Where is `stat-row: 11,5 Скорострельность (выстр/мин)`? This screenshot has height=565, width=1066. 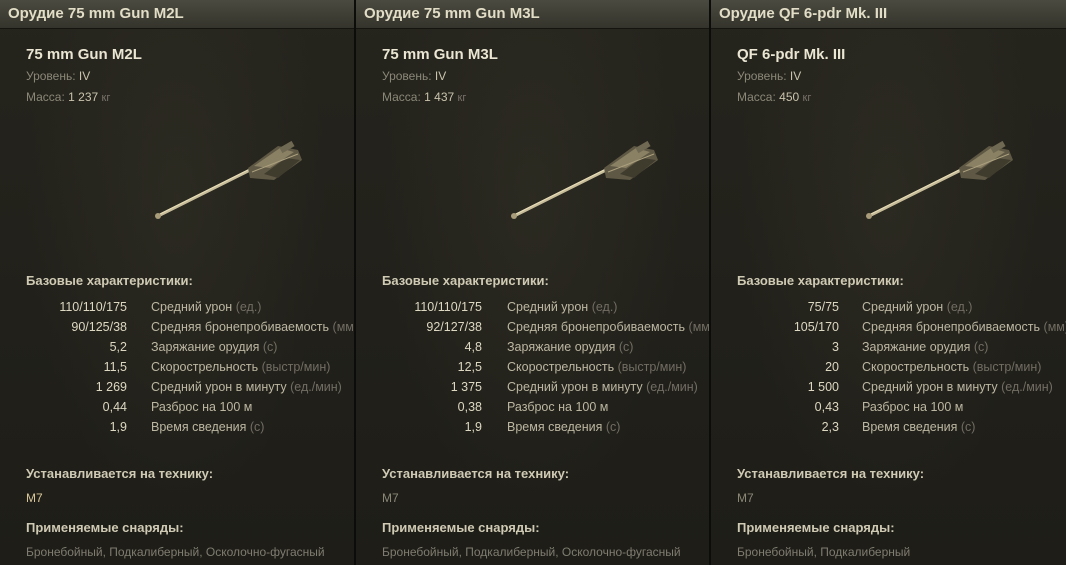 stat-row: 11,5 Скорострельность (выстр/мин) is located at coordinates (177, 367).